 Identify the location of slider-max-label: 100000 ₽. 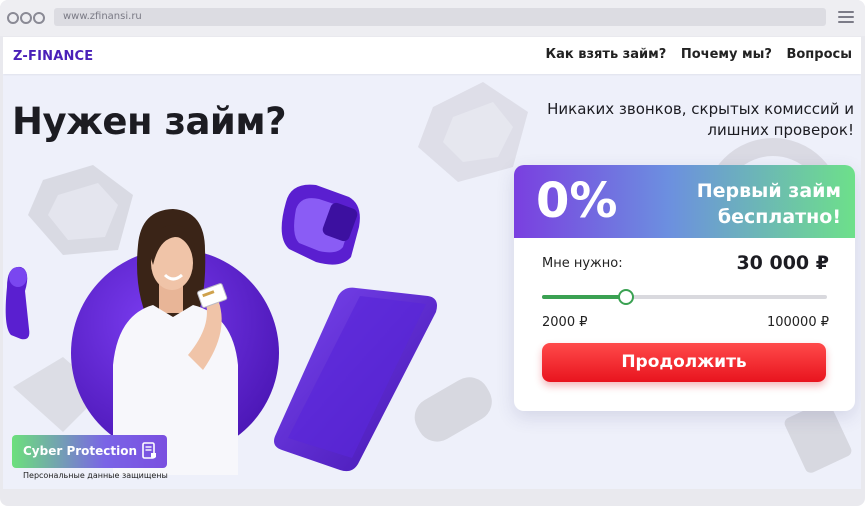
(797, 322).